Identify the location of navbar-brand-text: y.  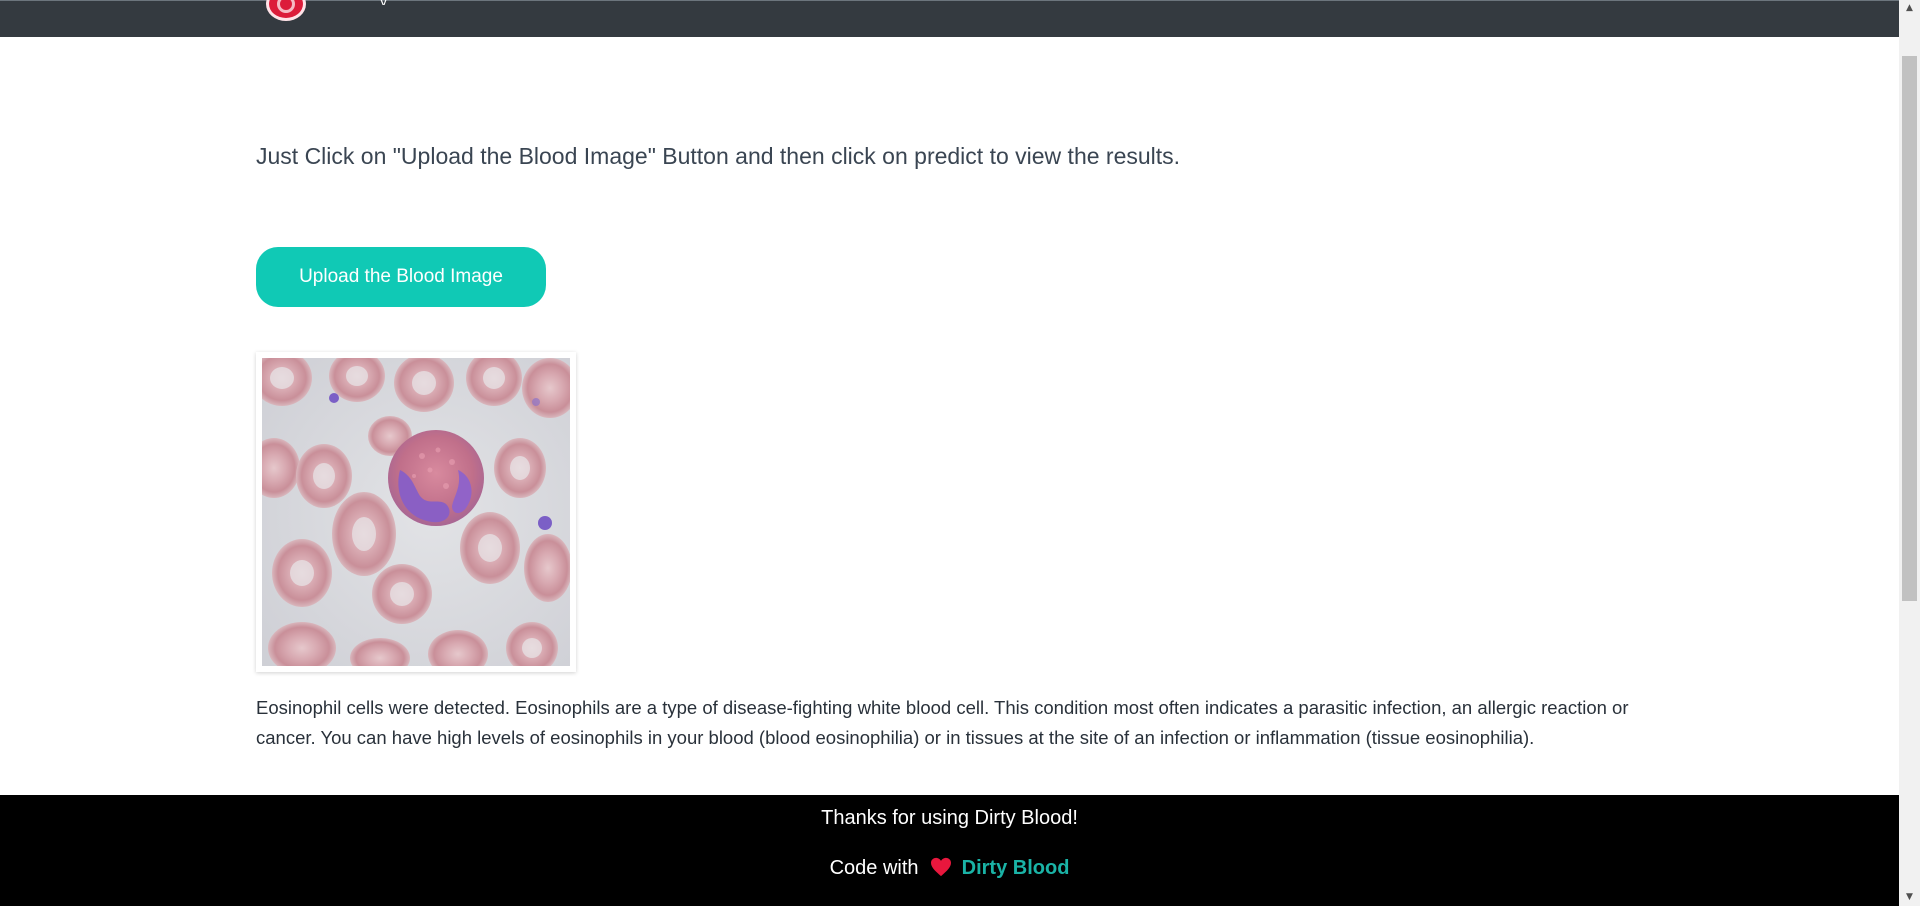
(385, 2).